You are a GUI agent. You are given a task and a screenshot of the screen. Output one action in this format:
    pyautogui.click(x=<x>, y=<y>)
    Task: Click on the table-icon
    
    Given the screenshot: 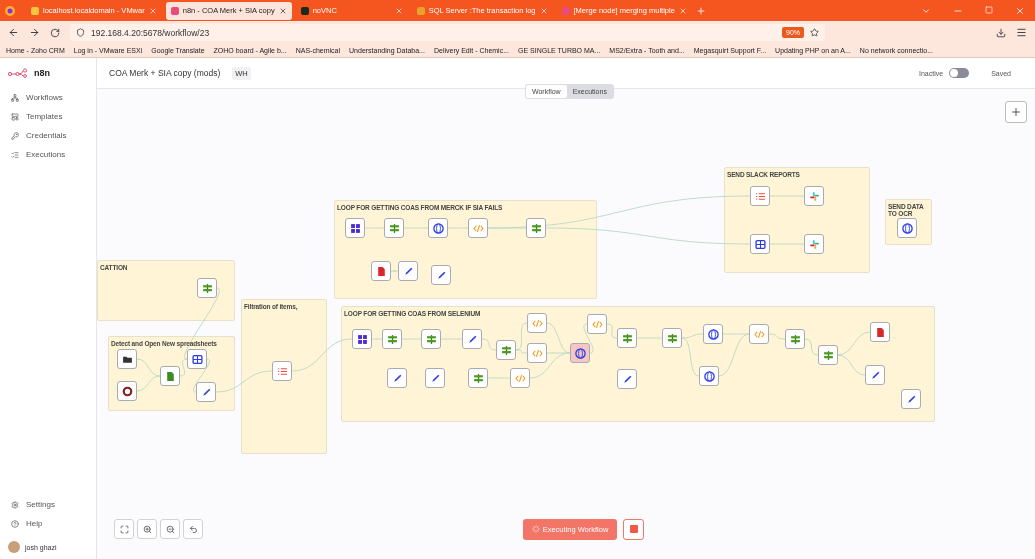 What is the action you would take?
    pyautogui.click(x=760, y=244)
    